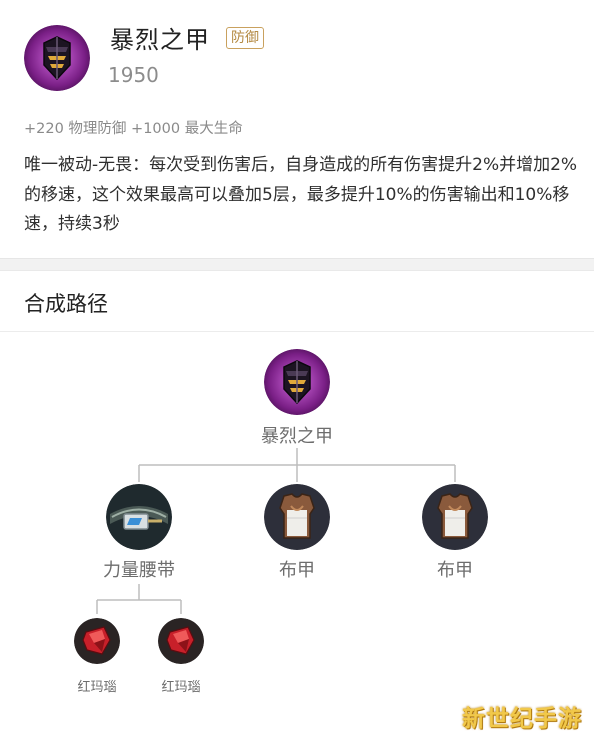 The height and width of the screenshot is (745, 594). What do you see at coordinates (139, 517) in the screenshot?
I see `belt-icon` at bounding box center [139, 517].